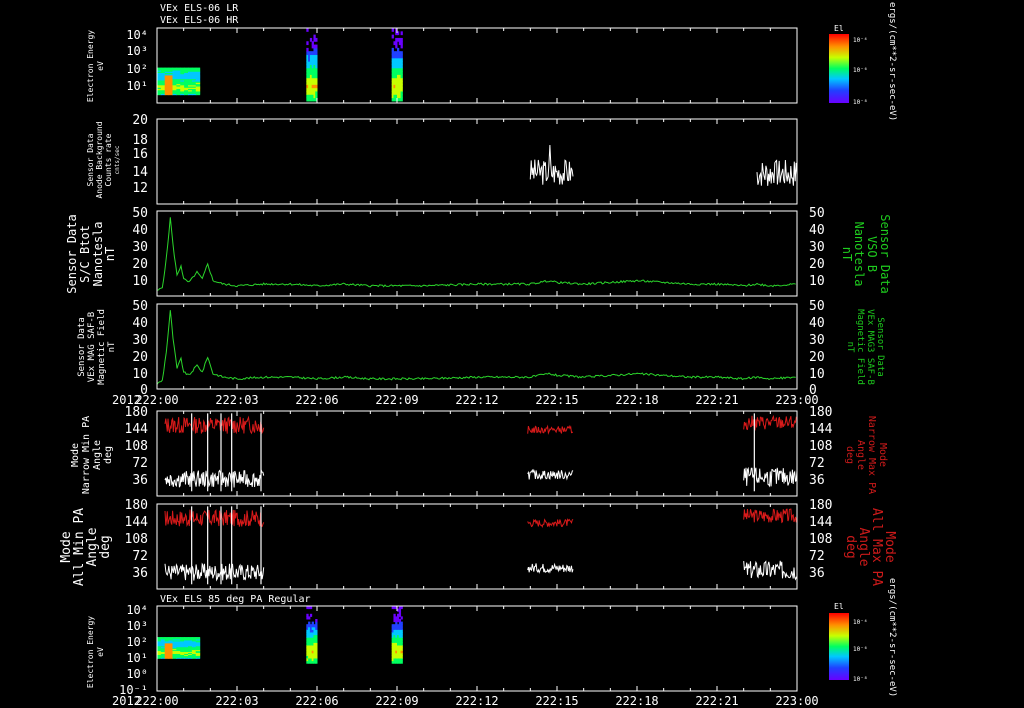 The height and width of the screenshot is (708, 1024). Describe the element at coordinates (860, 102) in the screenshot. I see `colorbar-tick: 10⁻⁸` at that location.